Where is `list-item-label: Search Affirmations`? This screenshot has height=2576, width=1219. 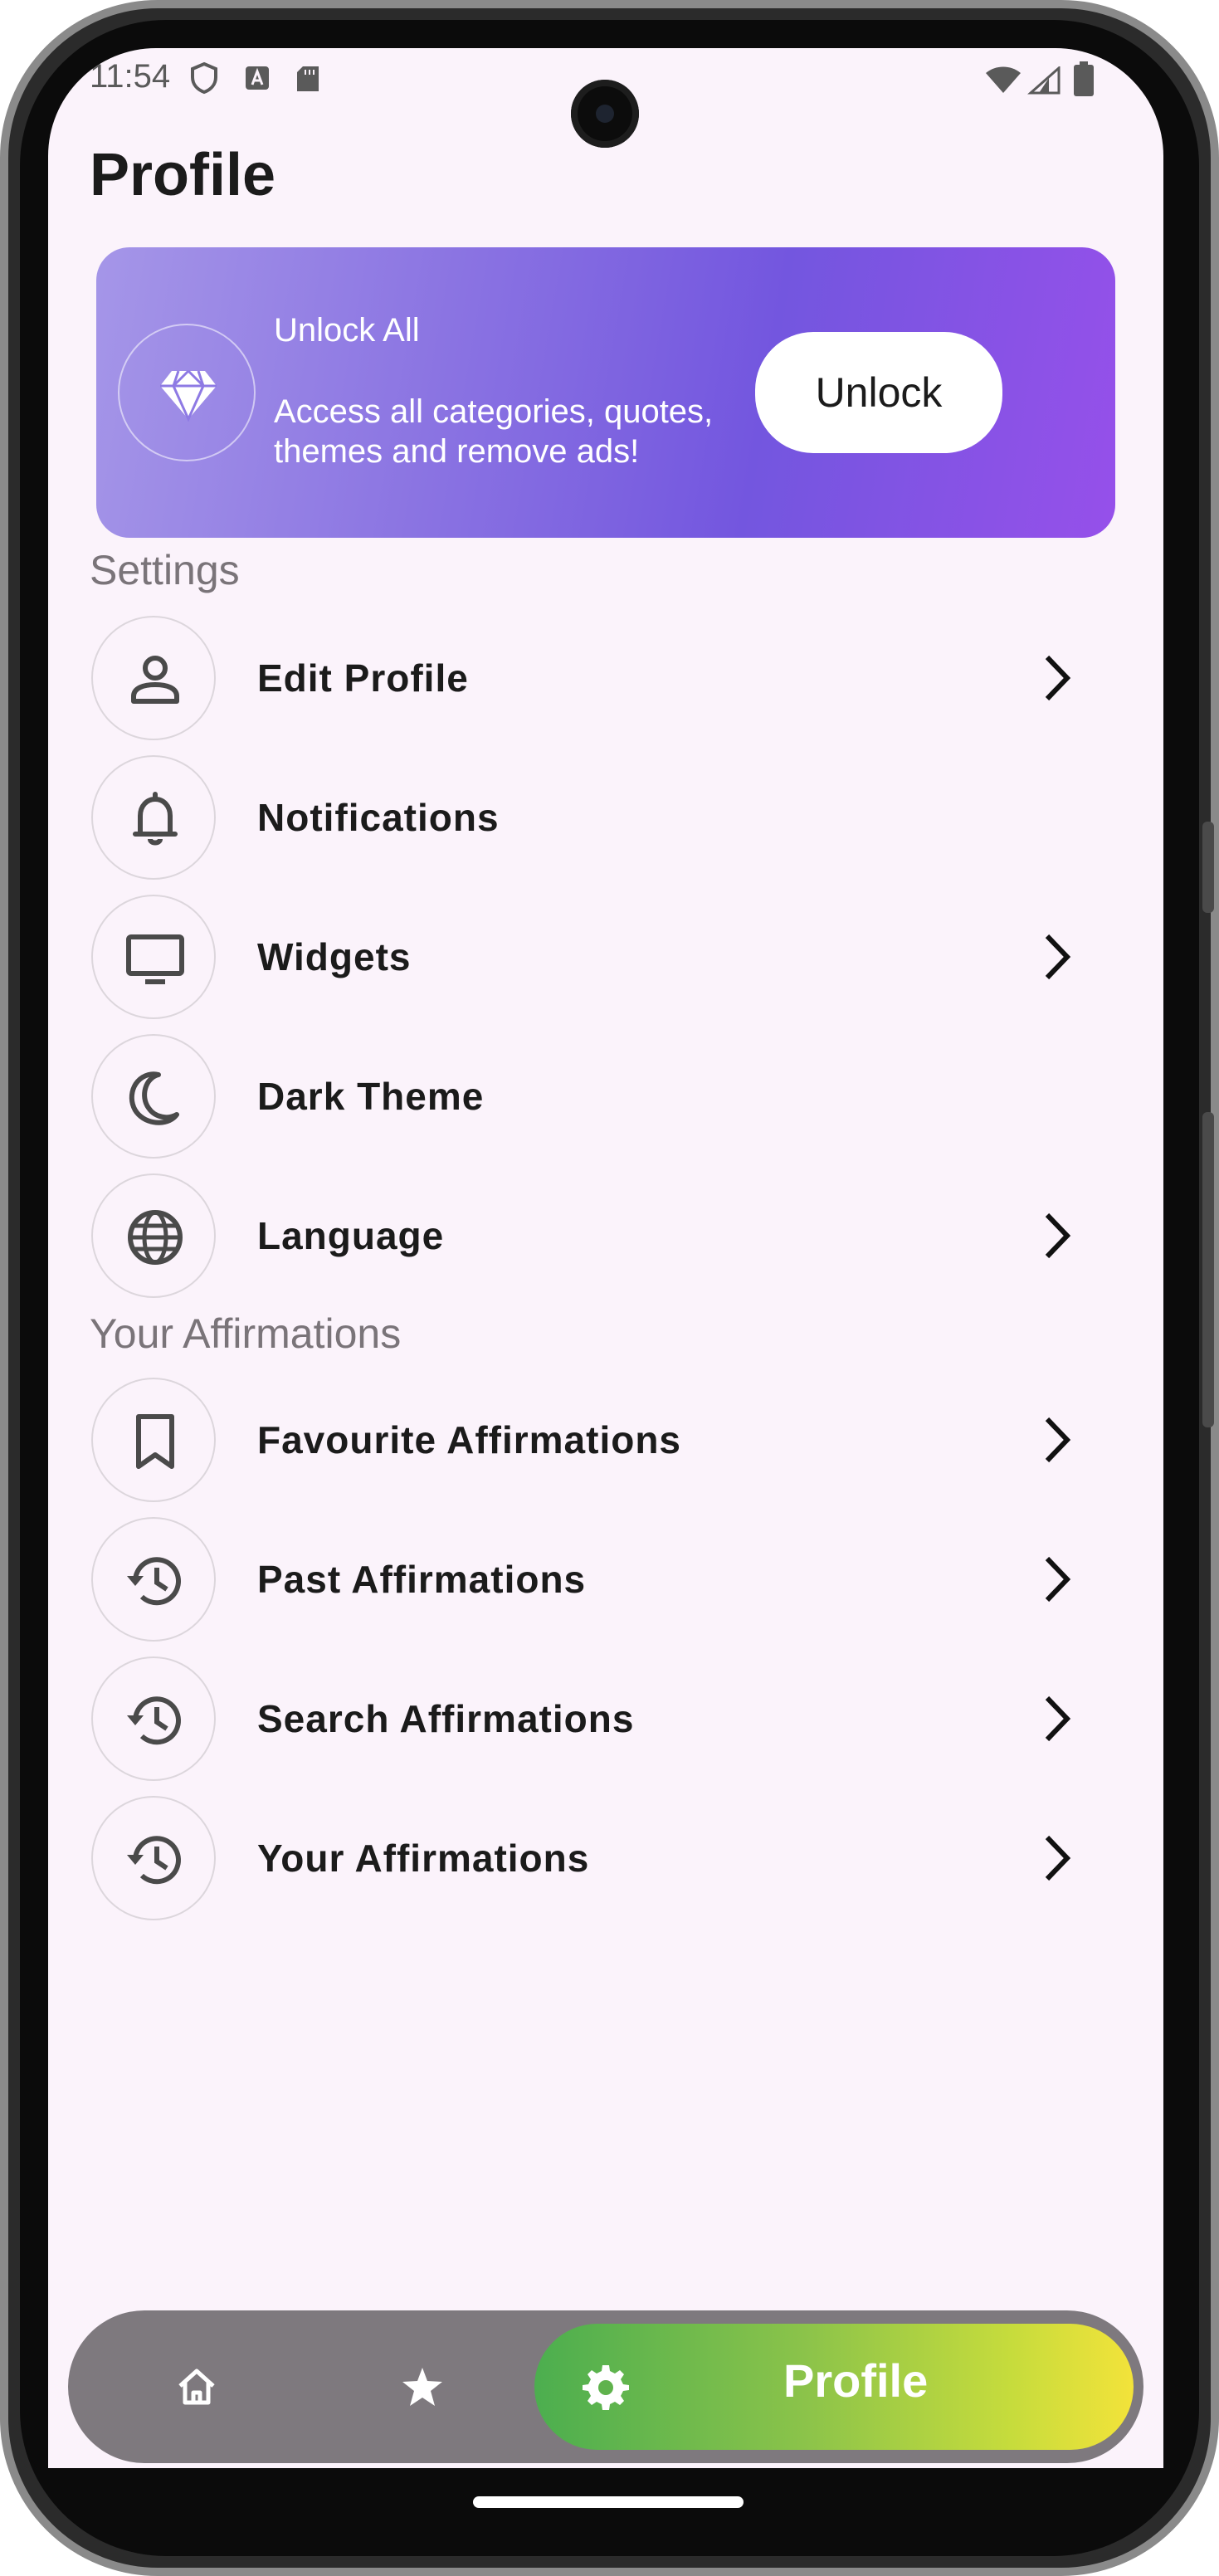 list-item-label: Search Affirmations is located at coordinates (446, 1718).